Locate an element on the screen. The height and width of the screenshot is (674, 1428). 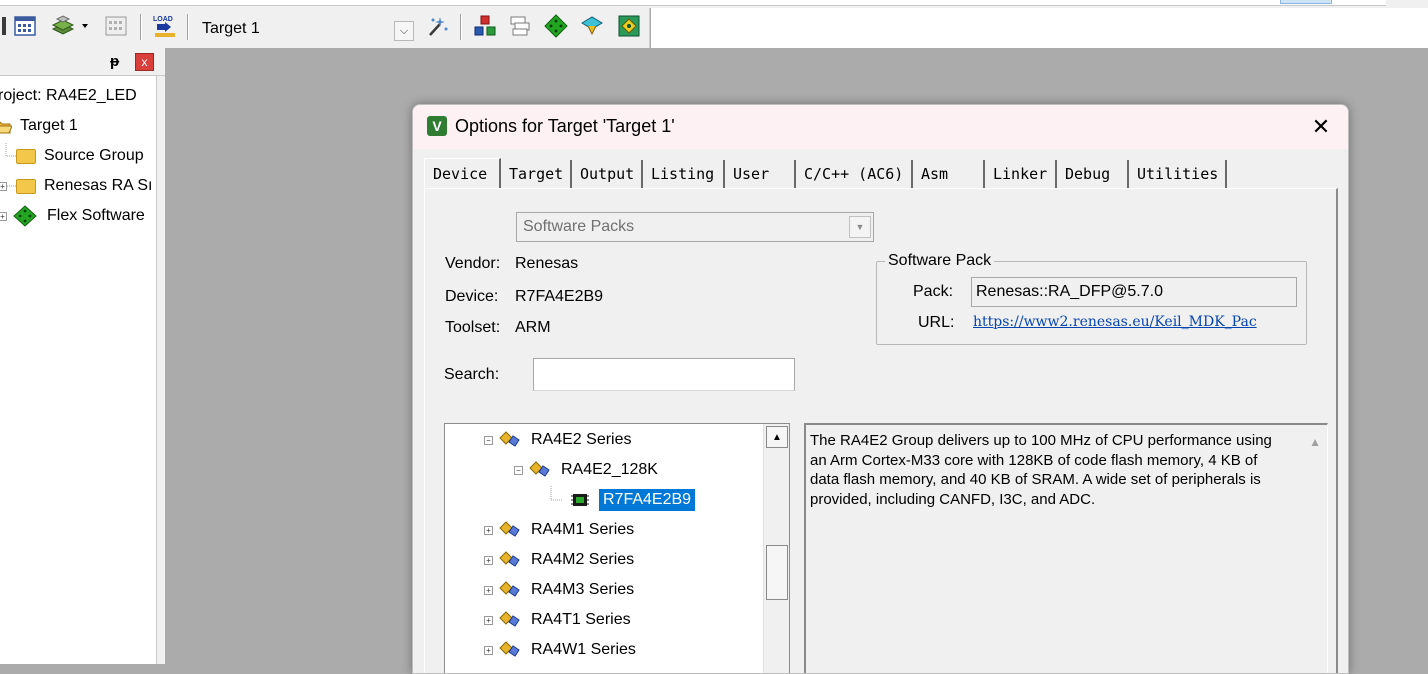
tab-linker: Linker is located at coordinates (1021, 174).